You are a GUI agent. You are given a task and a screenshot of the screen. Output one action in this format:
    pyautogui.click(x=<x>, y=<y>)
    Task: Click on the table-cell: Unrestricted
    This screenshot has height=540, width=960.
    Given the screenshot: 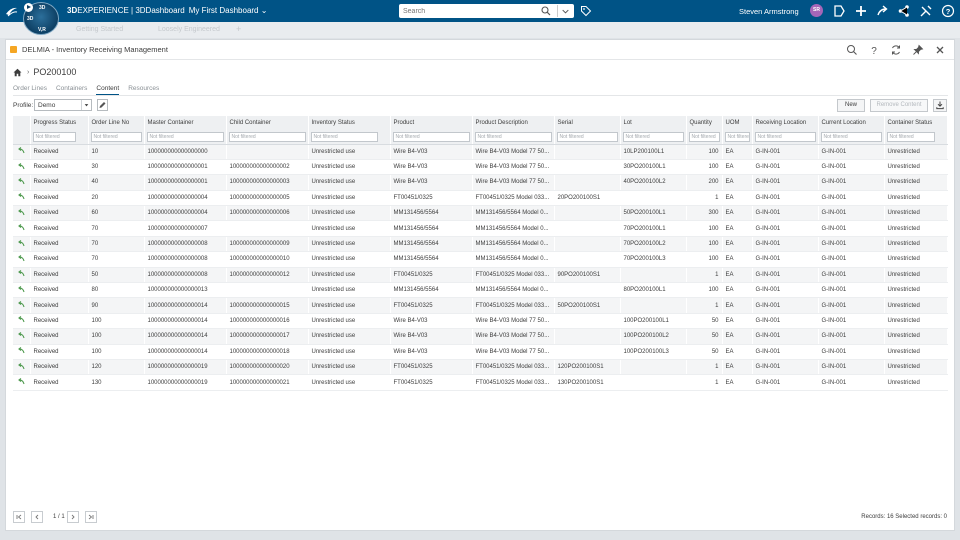 What is the action you would take?
    pyautogui.click(x=915, y=336)
    